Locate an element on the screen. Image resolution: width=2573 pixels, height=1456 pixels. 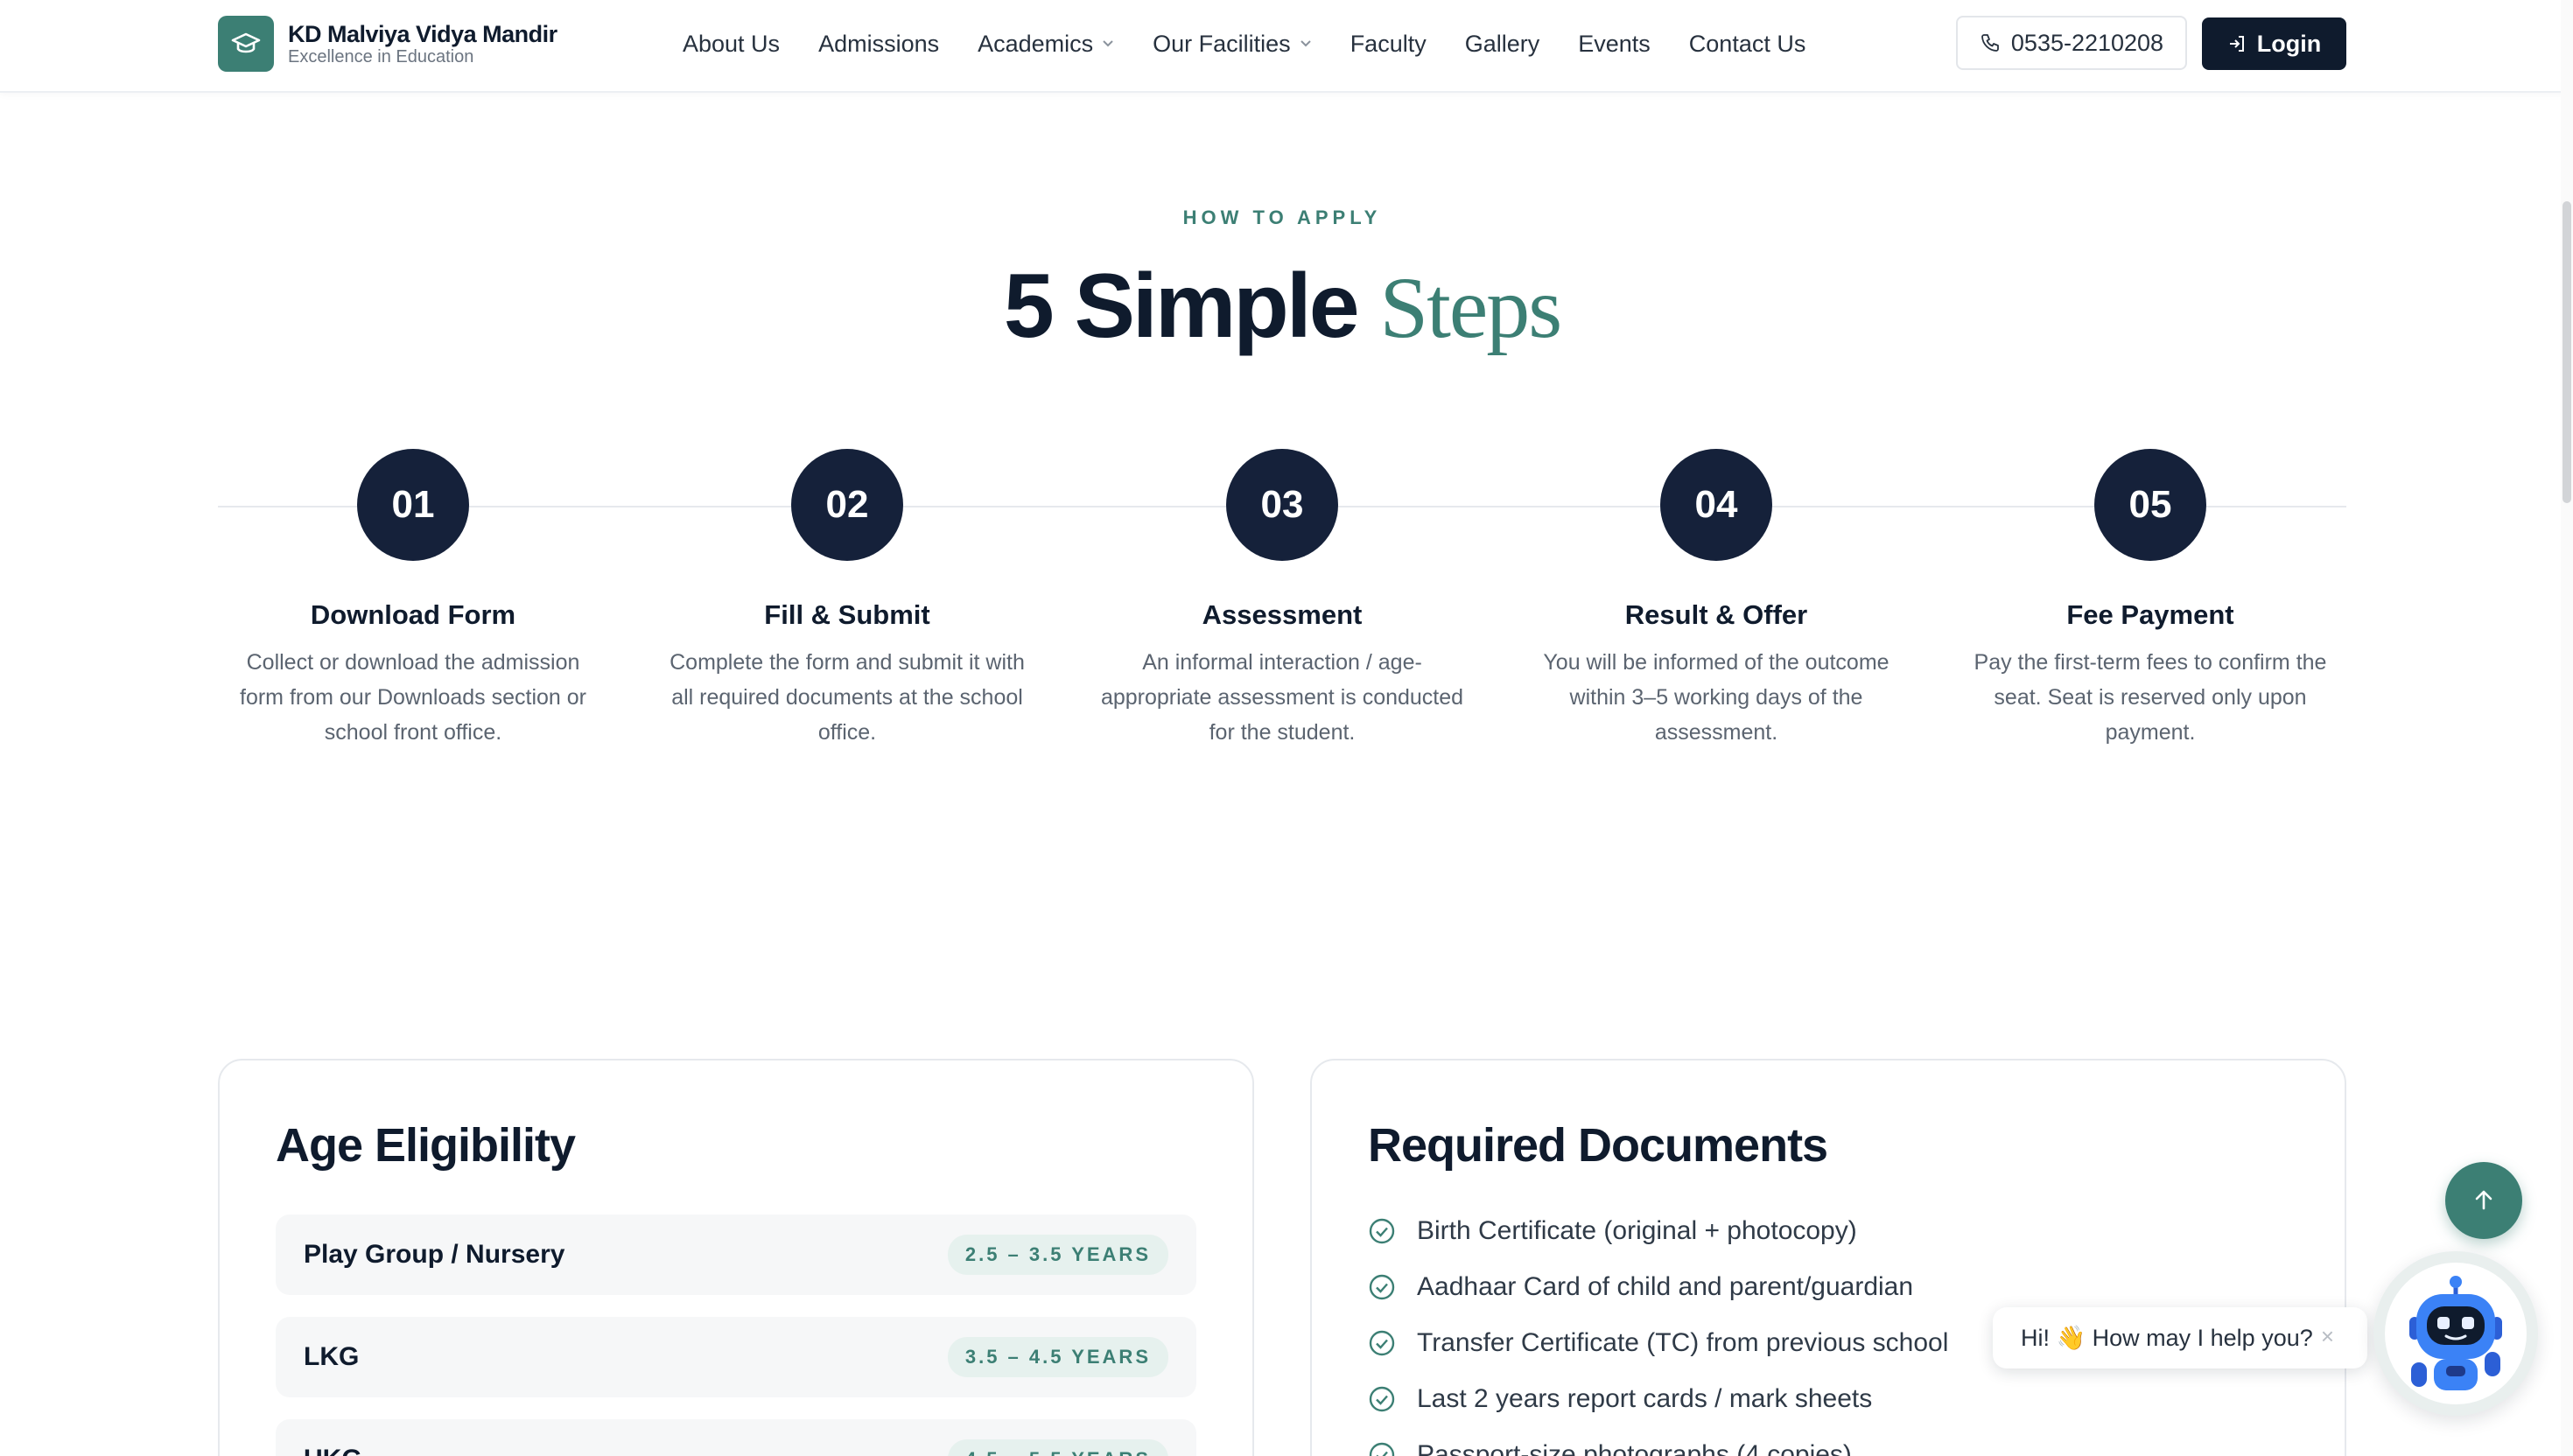
step-title: Assessment is located at coordinates (1282, 614).